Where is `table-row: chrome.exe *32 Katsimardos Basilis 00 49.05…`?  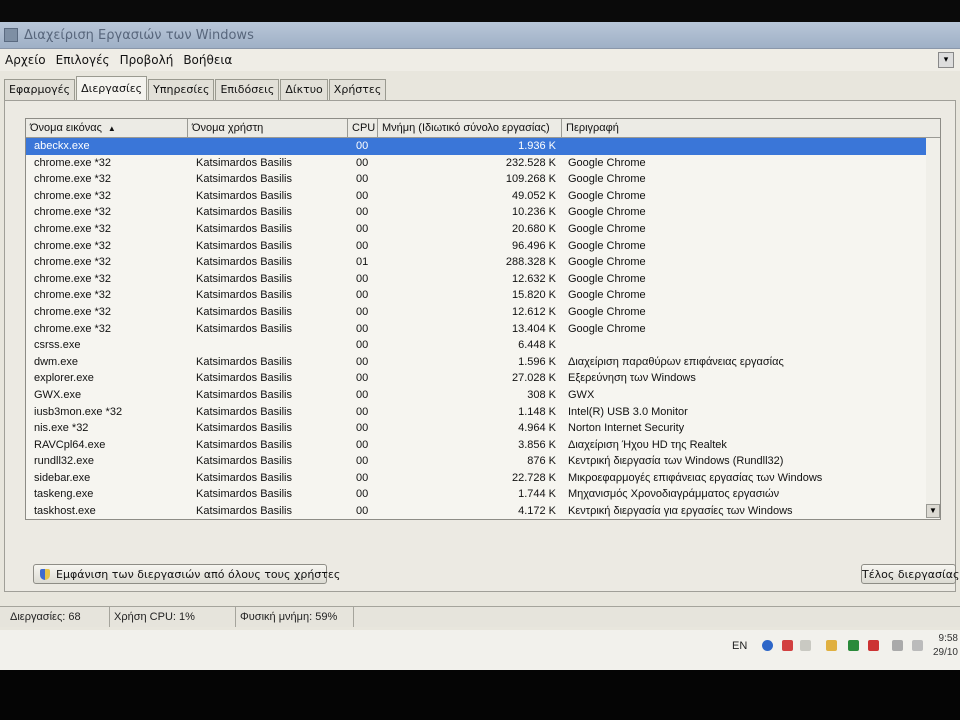 table-row: chrome.exe *32 Katsimardos Basilis 00 49.05… is located at coordinates (483, 196).